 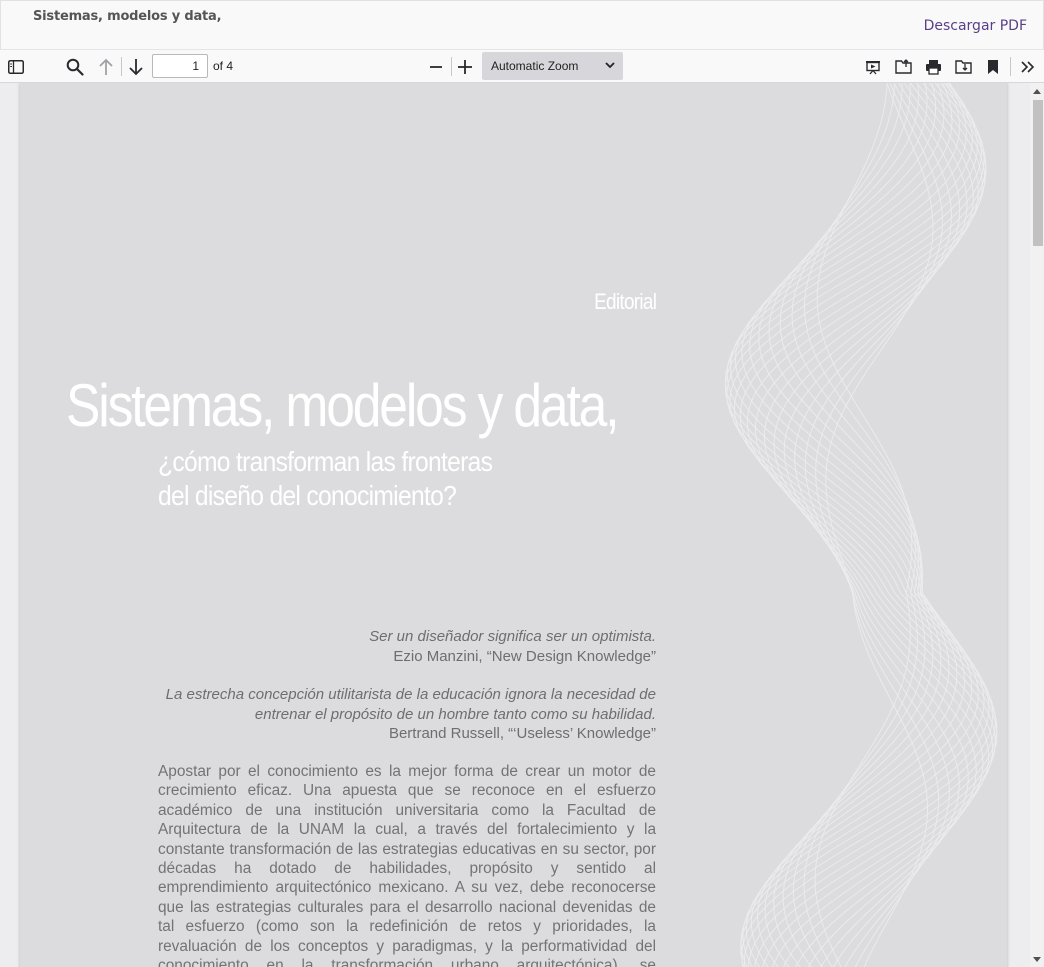 What do you see at coordinates (522, 733) in the screenshot?
I see `epigraph-author: Bertrand Russell, “‘Useless’ Knowledge”` at bounding box center [522, 733].